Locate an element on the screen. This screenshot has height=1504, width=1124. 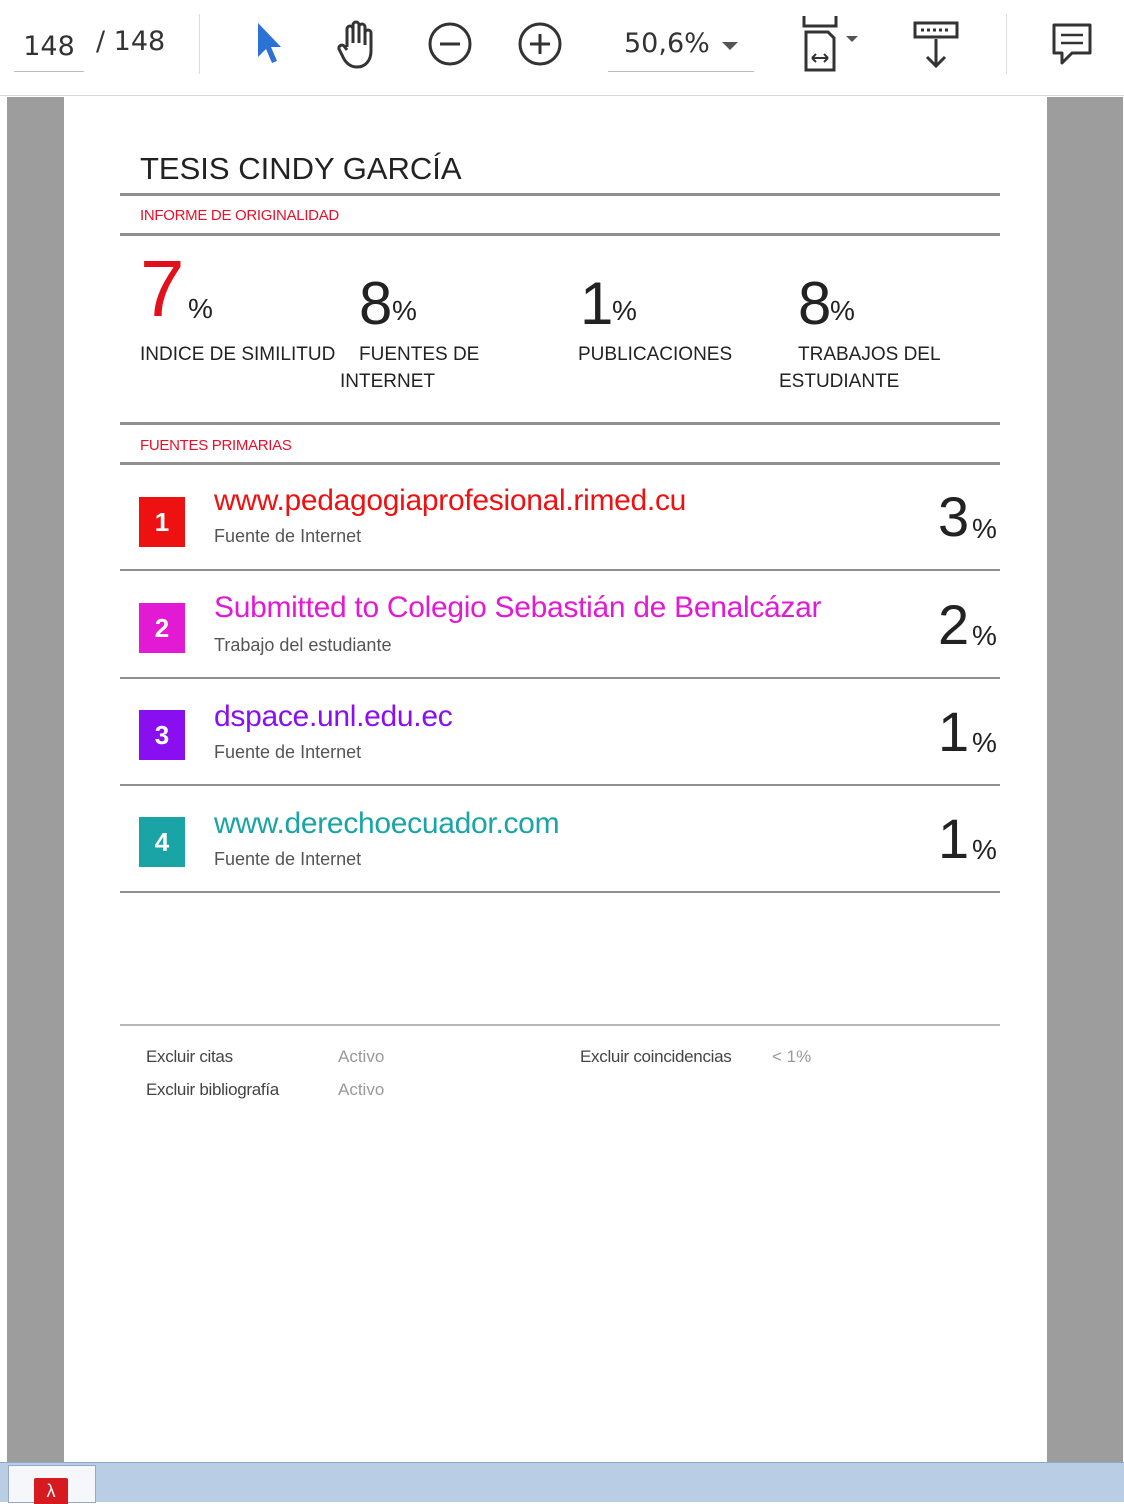
internet-sources-pct: % is located at coordinates (404, 310).